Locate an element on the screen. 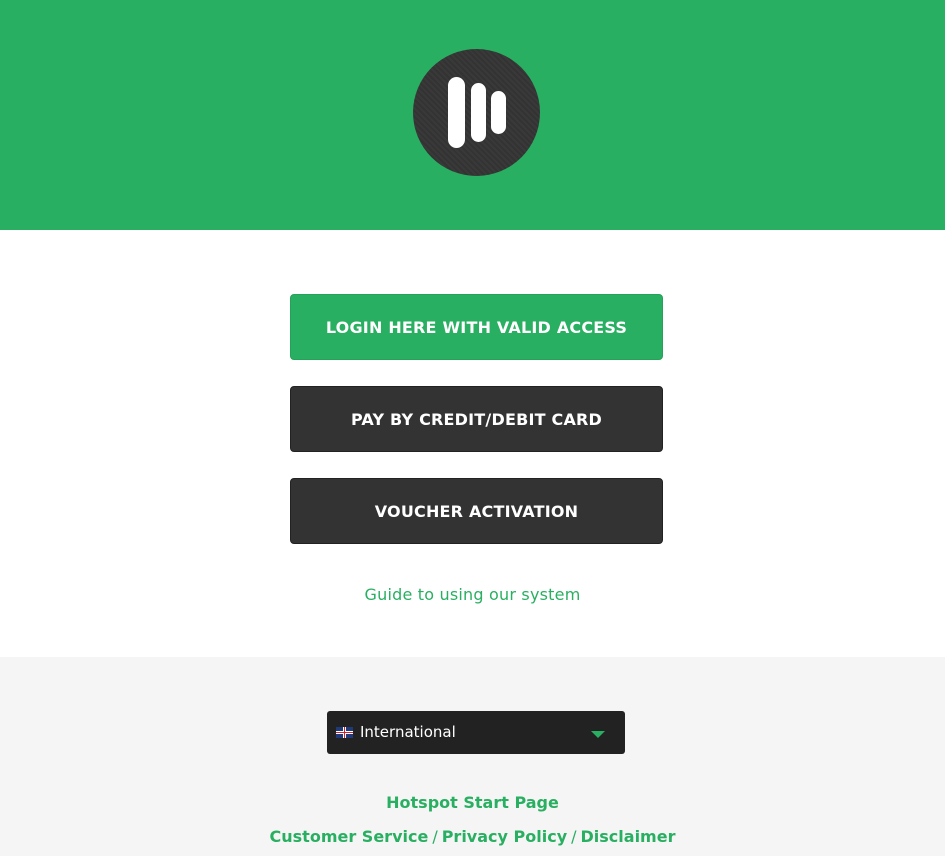 This screenshot has height=856, width=945. footer-links-primary: Hotspot Start Page is located at coordinates (472, 802).